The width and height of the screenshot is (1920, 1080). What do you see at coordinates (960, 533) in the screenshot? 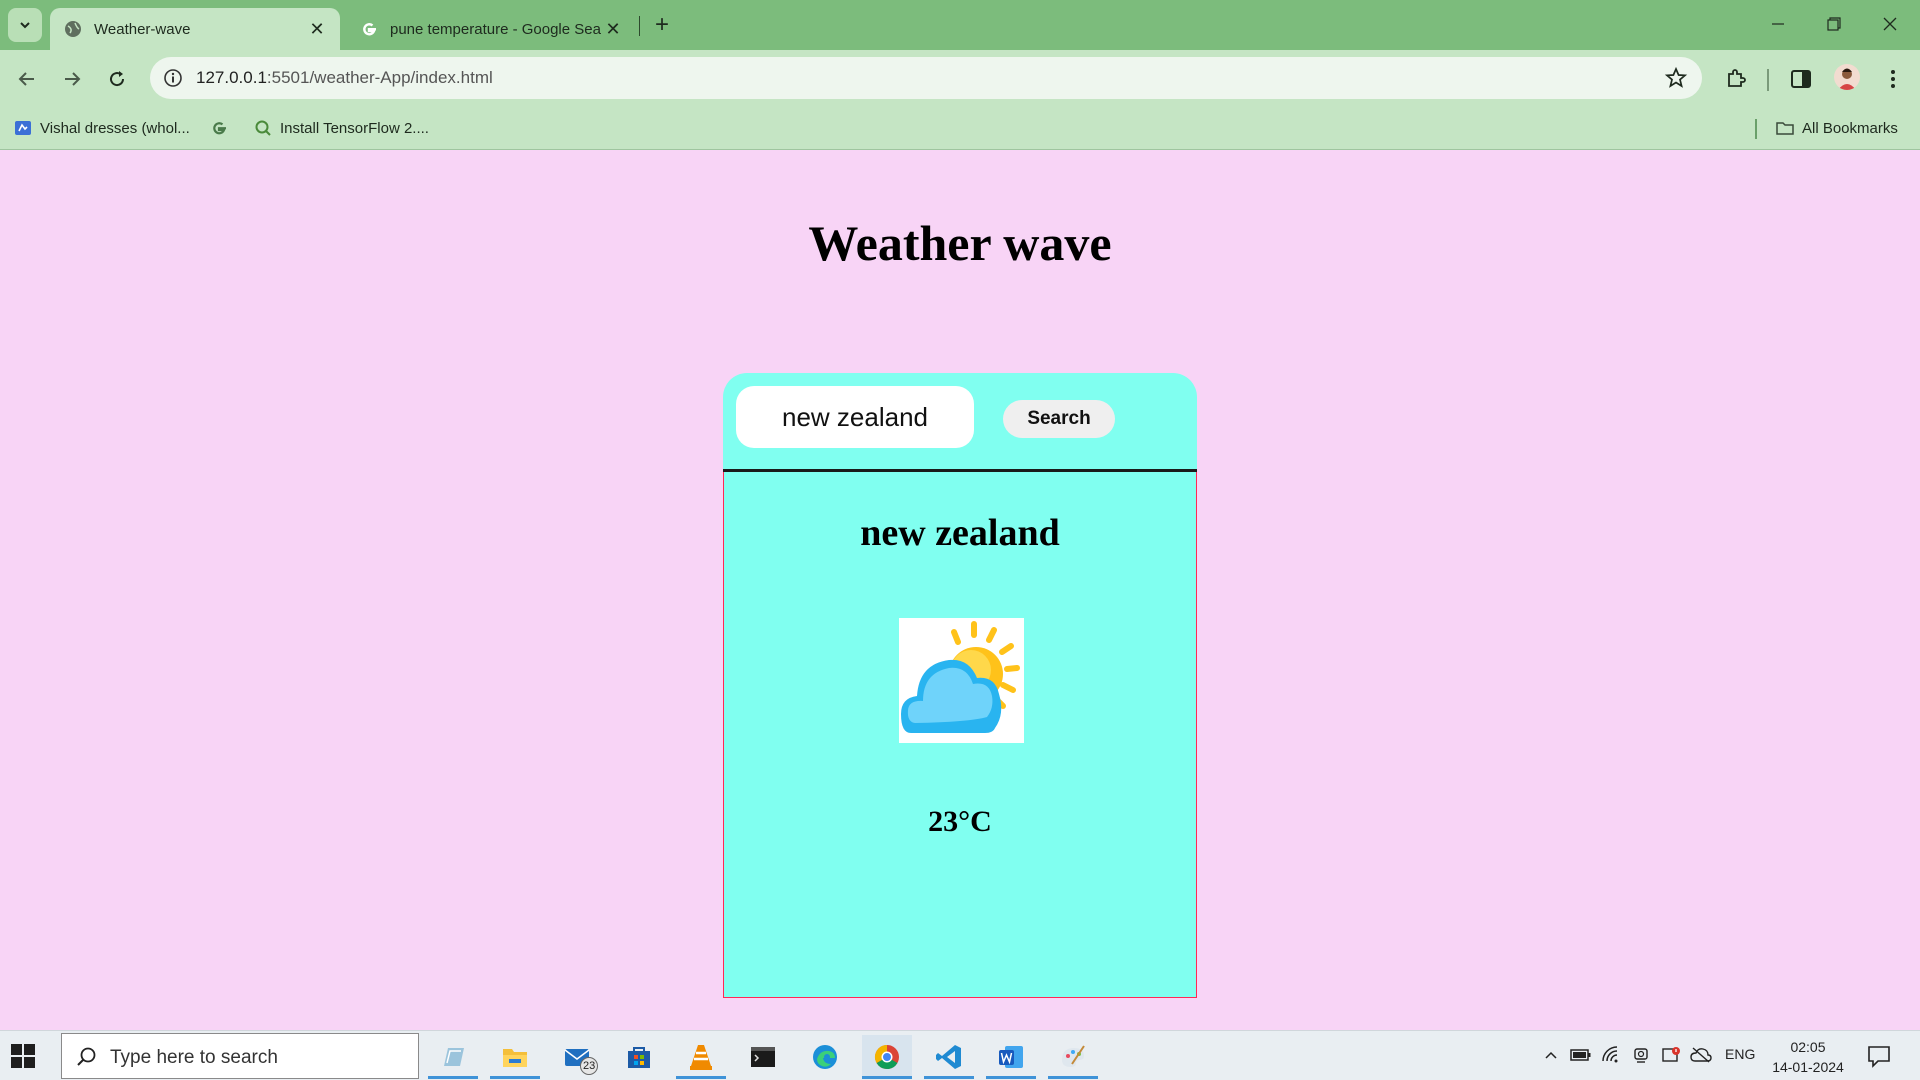
I see `city-name: new zealand` at bounding box center [960, 533].